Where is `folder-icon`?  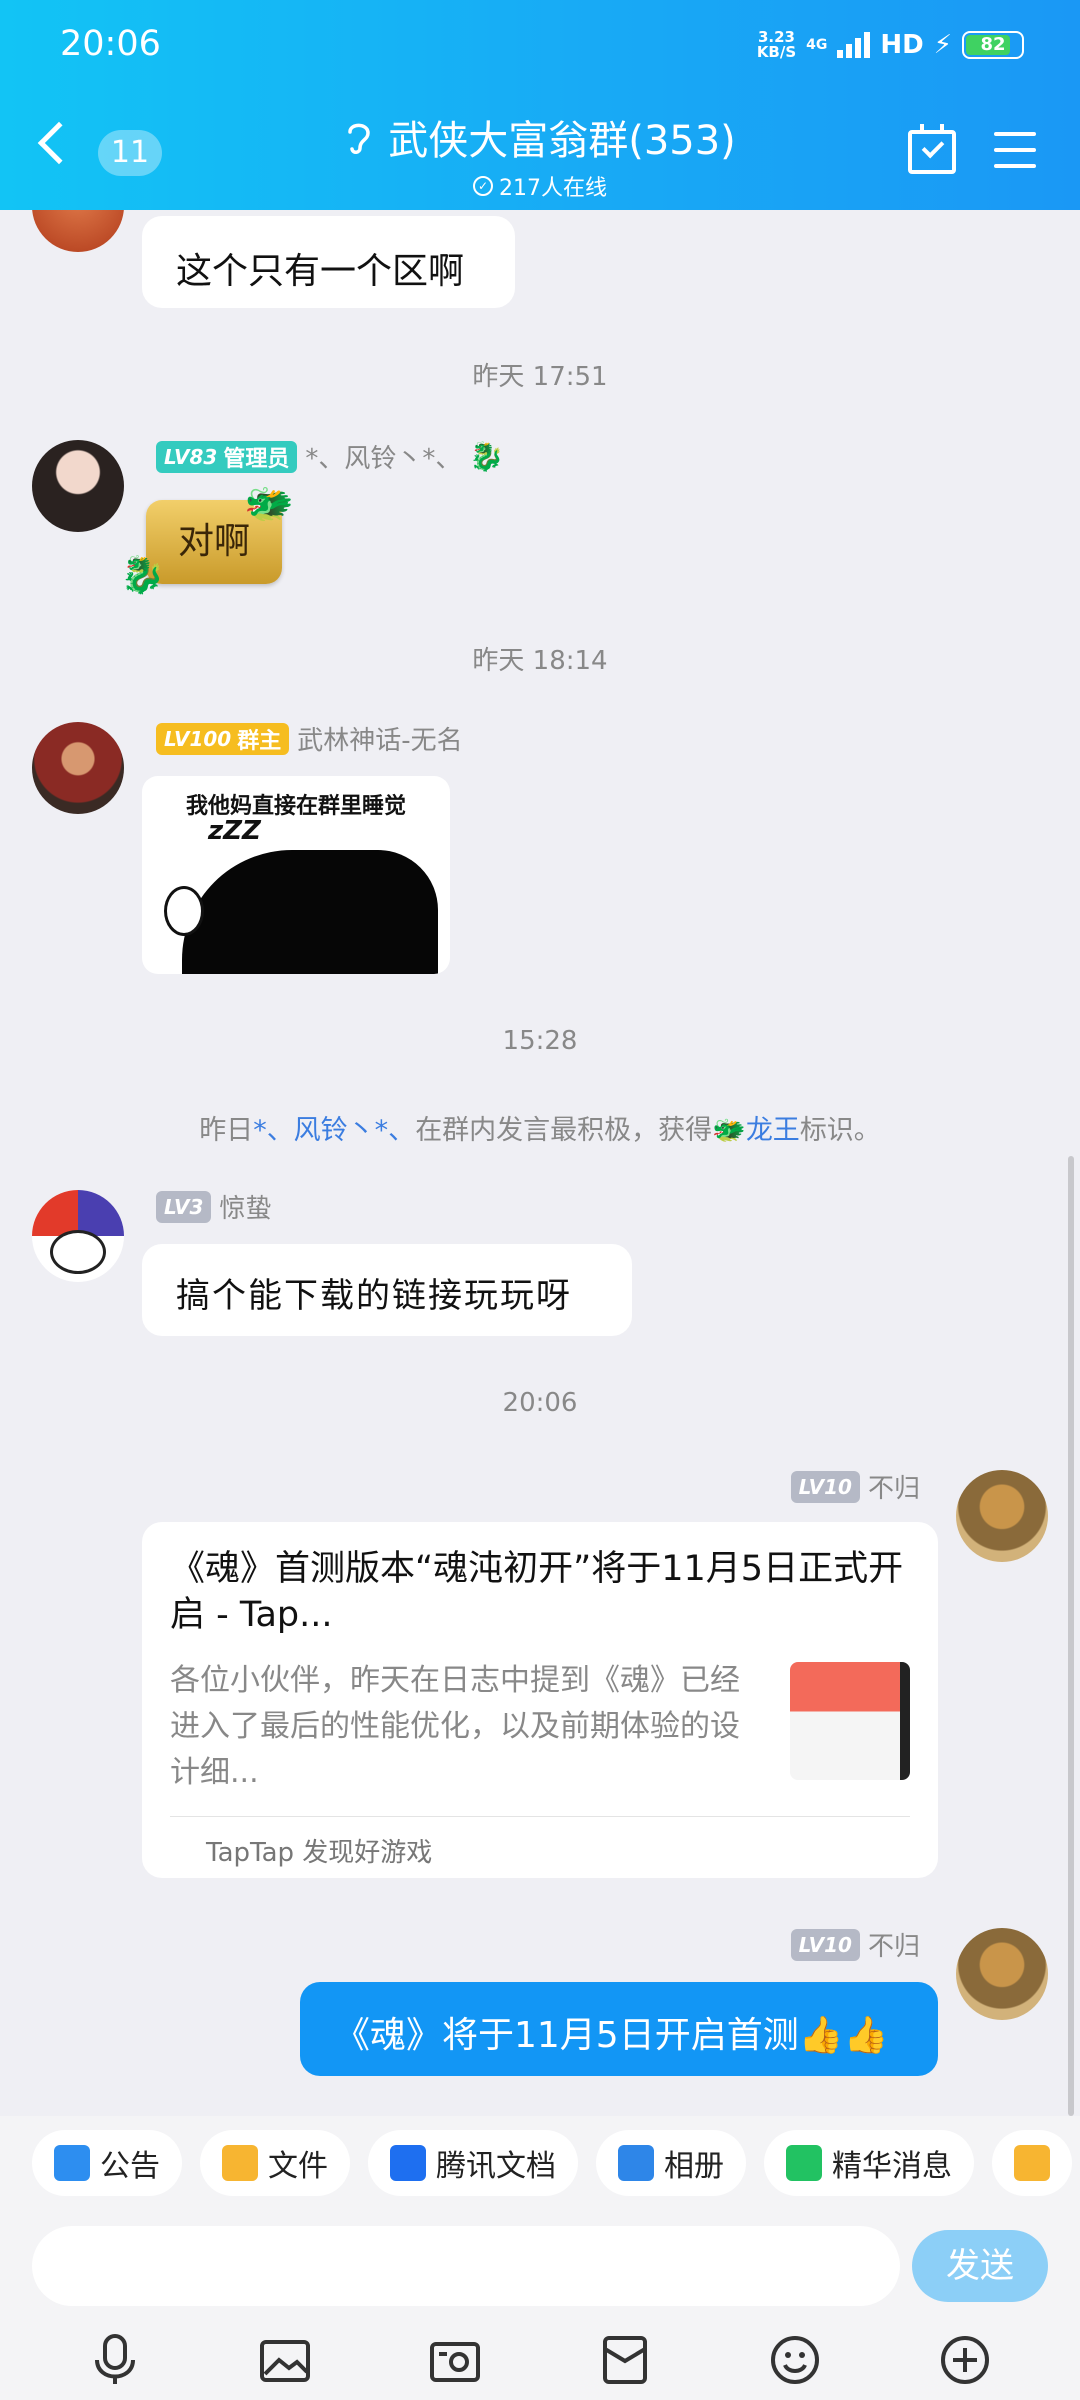
folder-icon is located at coordinates (240, 2163).